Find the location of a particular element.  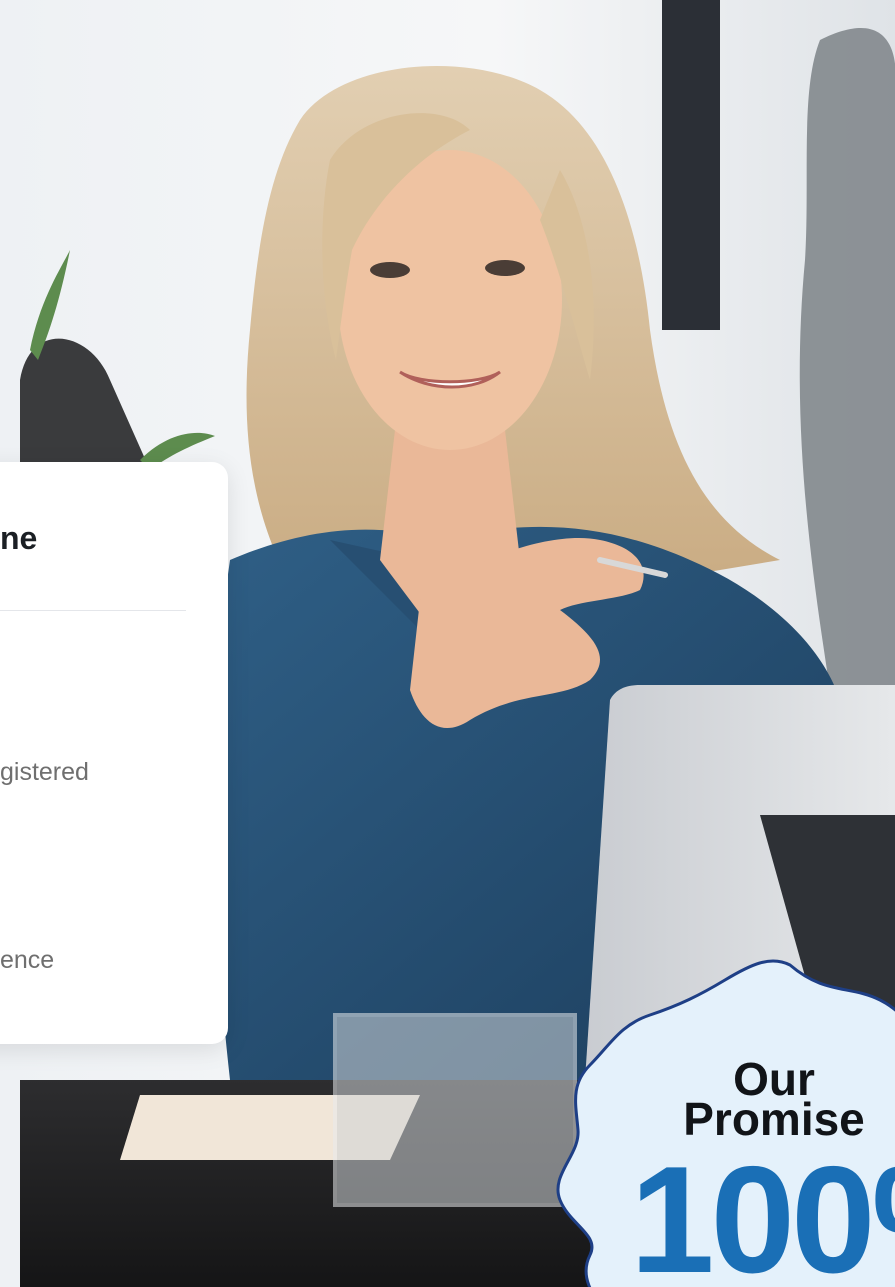

promise-badge: Our Promise 100% is located at coordinates (722, 1121).